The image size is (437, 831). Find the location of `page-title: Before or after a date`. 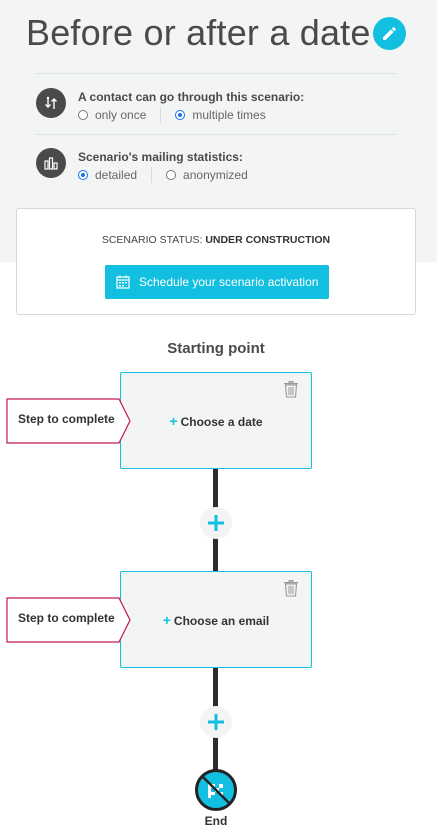

page-title: Before or after a date is located at coordinates (198, 32).